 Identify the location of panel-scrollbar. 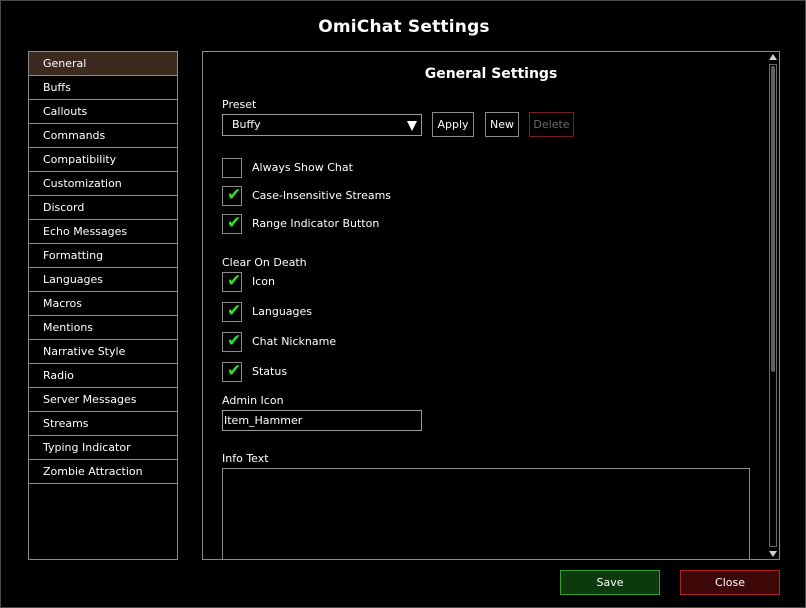
(773, 305).